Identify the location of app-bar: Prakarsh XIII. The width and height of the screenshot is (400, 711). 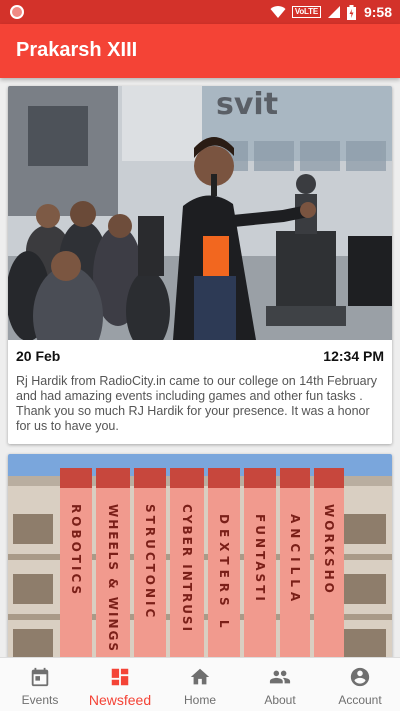
(200, 51).